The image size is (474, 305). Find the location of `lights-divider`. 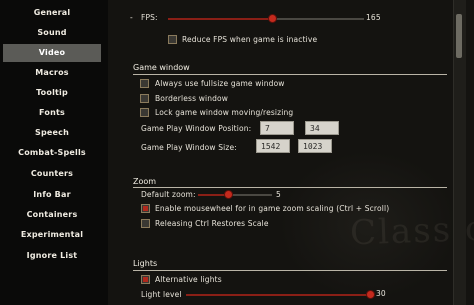

lights-divider is located at coordinates (290, 270).